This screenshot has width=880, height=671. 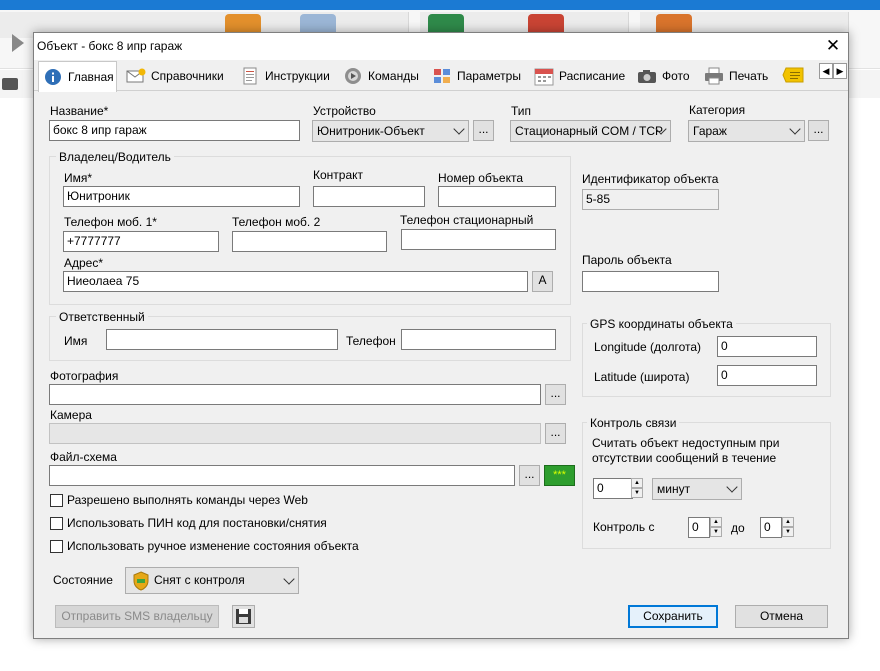 What do you see at coordinates (478, 239) in the screenshot?
I see `landline-input` at bounding box center [478, 239].